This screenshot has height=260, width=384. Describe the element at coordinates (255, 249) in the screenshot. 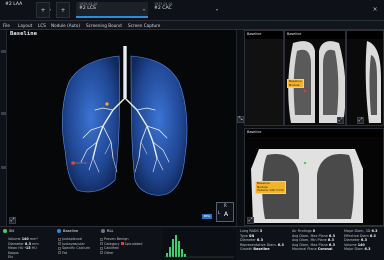

I see `lungrads-row: Growth Baseline` at that location.